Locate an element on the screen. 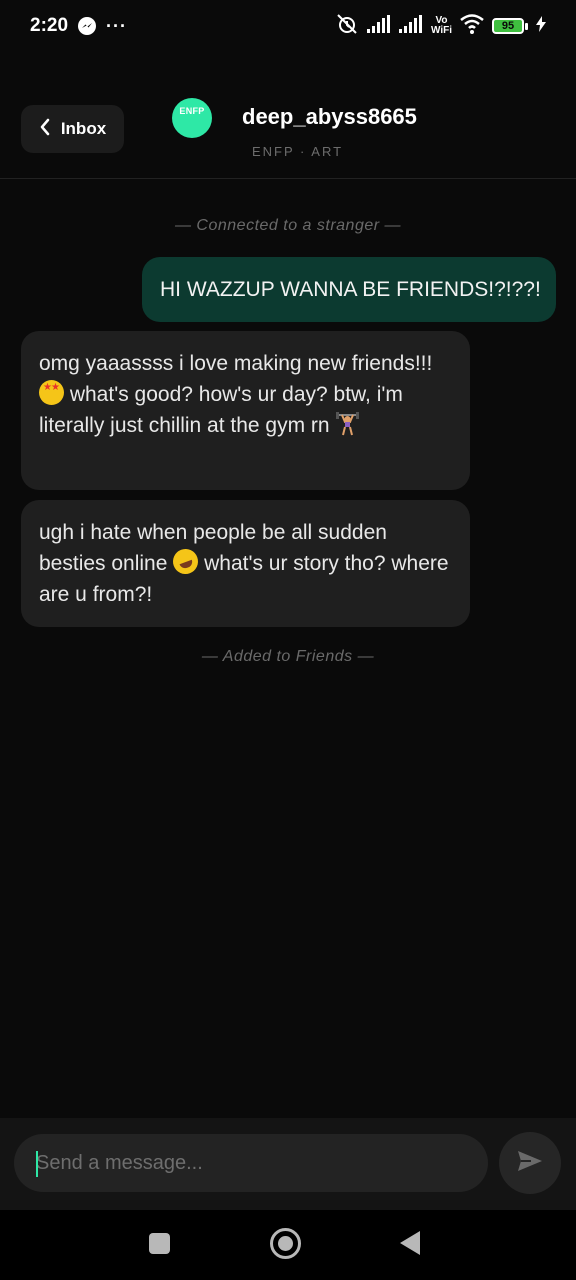  sent-message-text: HI WAZZUP WANNA BE FRIENDS!?!??! is located at coordinates (350, 289).